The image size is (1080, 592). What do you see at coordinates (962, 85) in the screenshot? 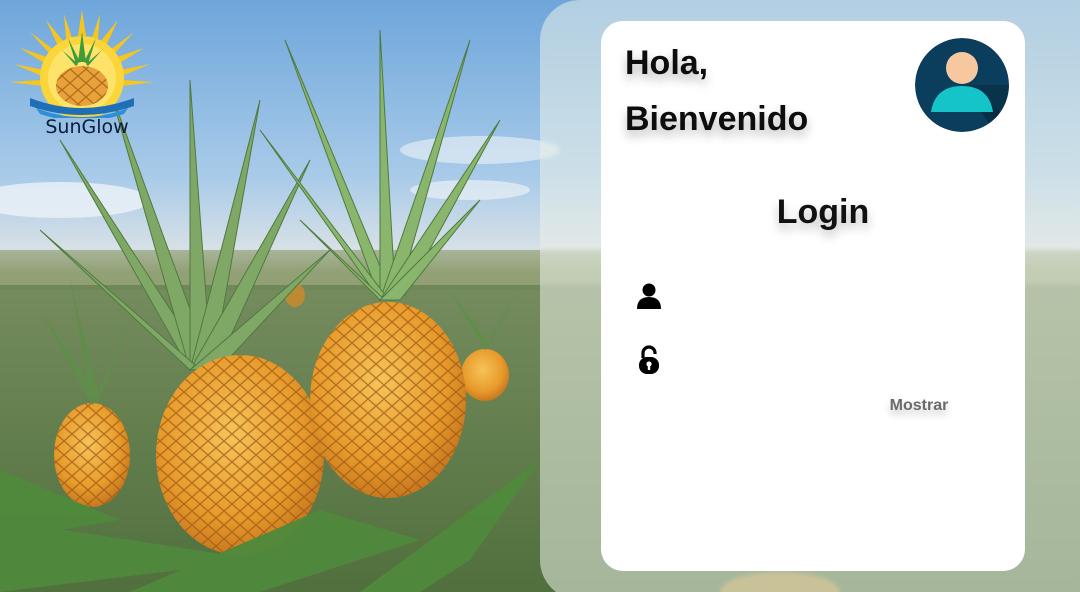
I see `user-avatar-icon` at bounding box center [962, 85].